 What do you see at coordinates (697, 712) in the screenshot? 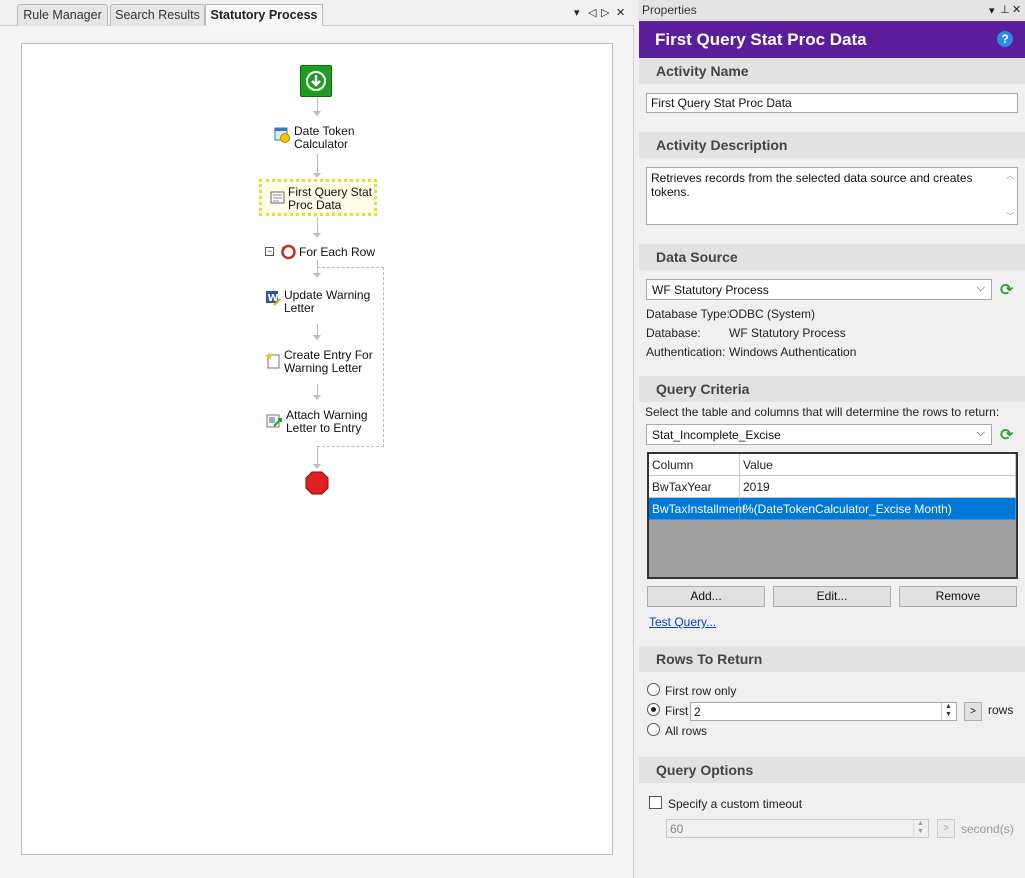
I see `stepper-value: 2` at bounding box center [697, 712].